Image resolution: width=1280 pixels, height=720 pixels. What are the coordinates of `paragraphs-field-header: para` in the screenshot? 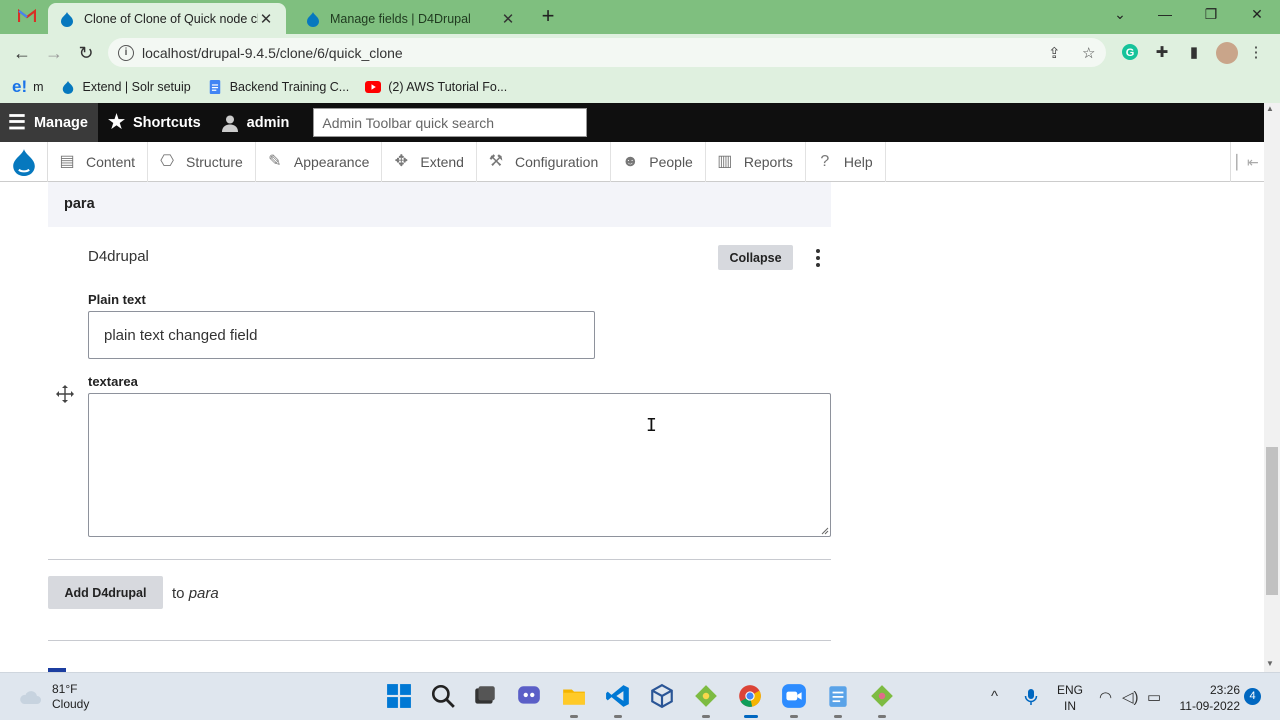 It's located at (439, 204).